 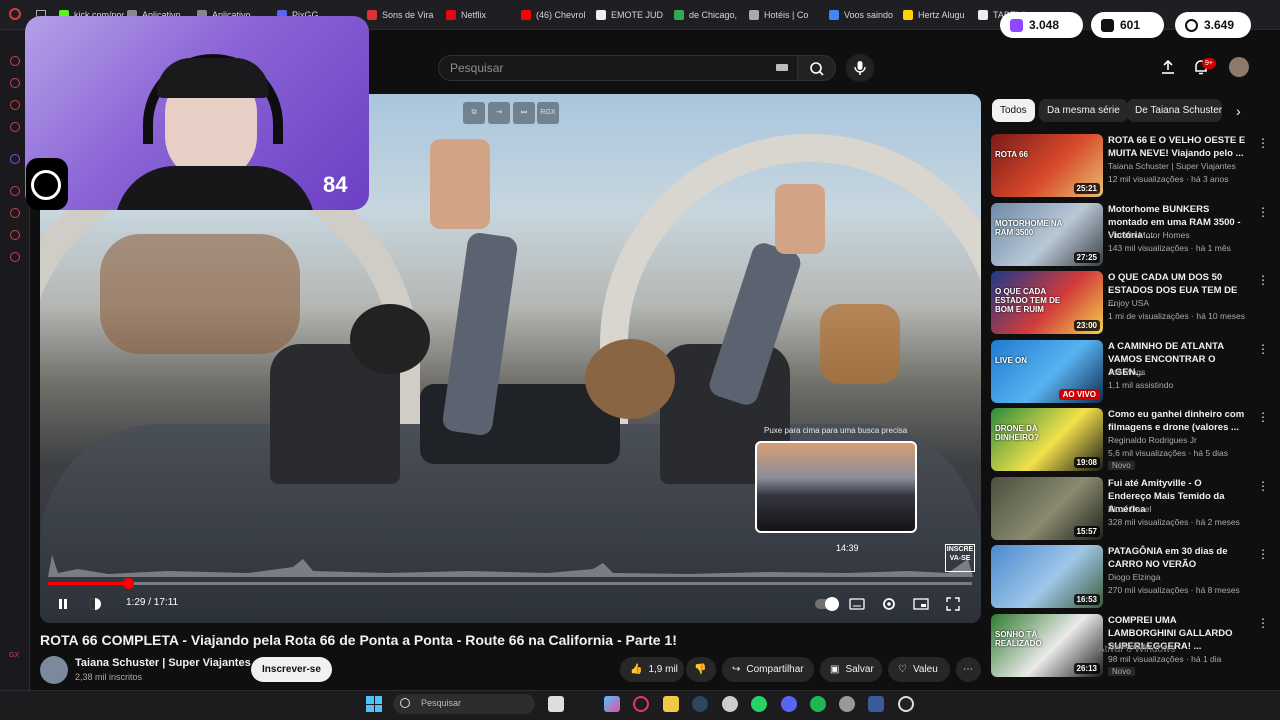 What do you see at coordinates (1152, 440) in the screenshot?
I see `recommendation-channel: Reginaldo Rodrigues Jr` at bounding box center [1152, 440].